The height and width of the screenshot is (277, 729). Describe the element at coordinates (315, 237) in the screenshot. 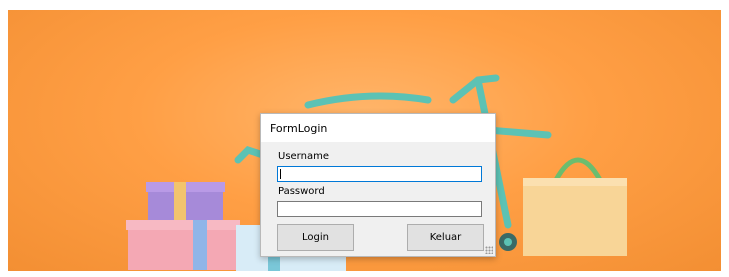

I see `login-button: Login` at that location.